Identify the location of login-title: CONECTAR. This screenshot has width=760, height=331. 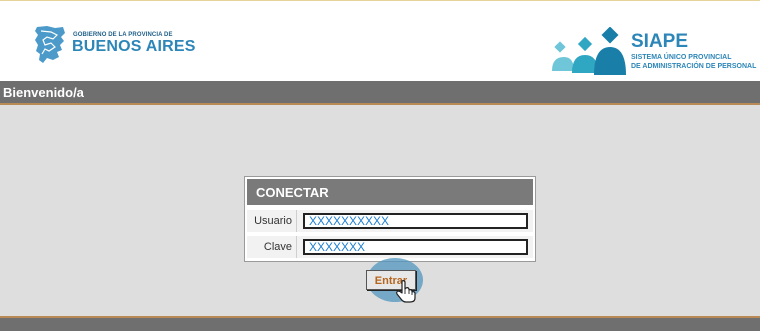
(292, 192).